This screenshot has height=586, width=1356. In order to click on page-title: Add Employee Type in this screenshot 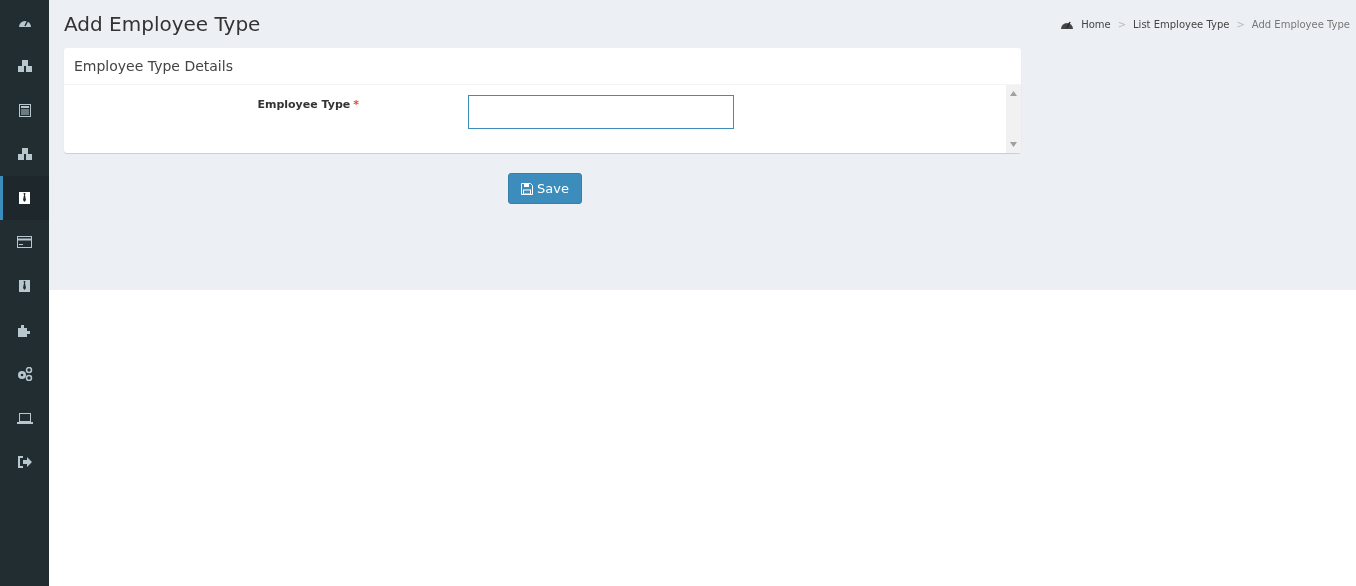, I will do `click(162, 24)`.